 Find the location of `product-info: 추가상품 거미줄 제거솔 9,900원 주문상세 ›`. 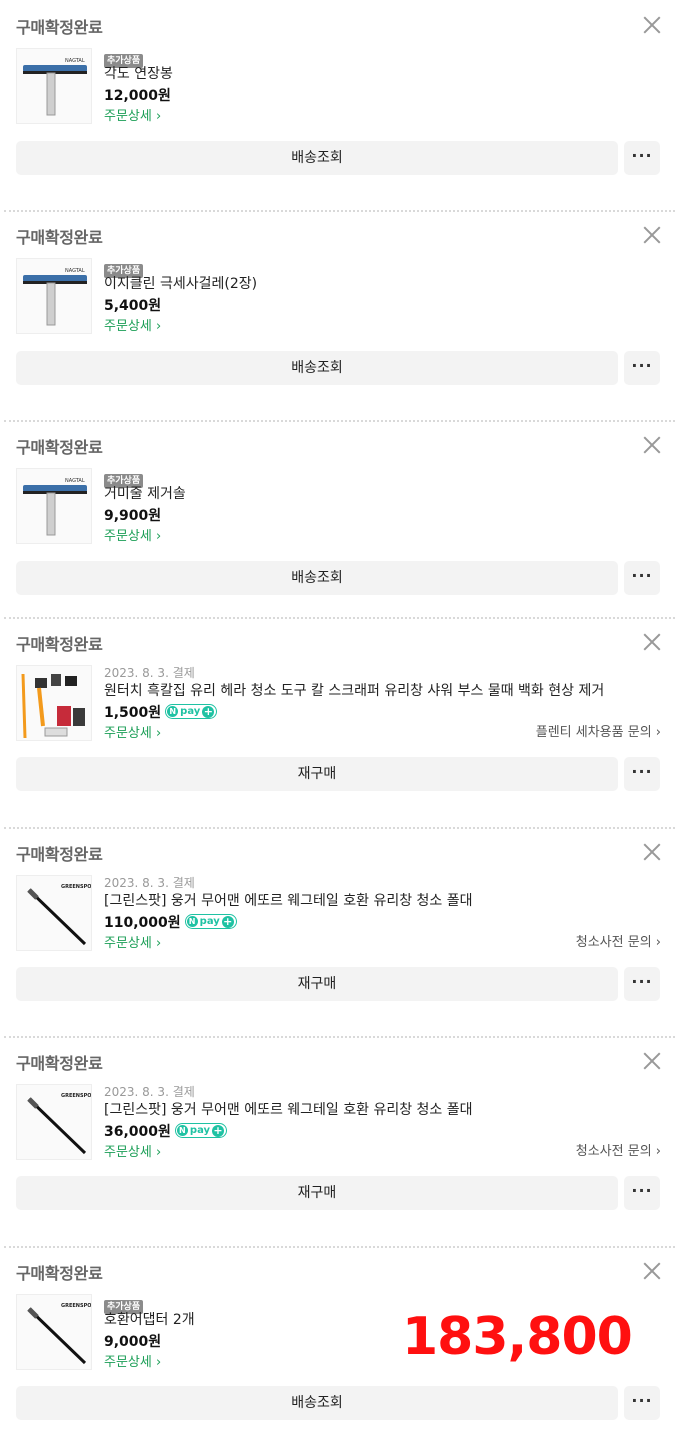

product-info: 추가상품 거미줄 제거솔 9,900원 주문상세 › is located at coordinates (382, 507).